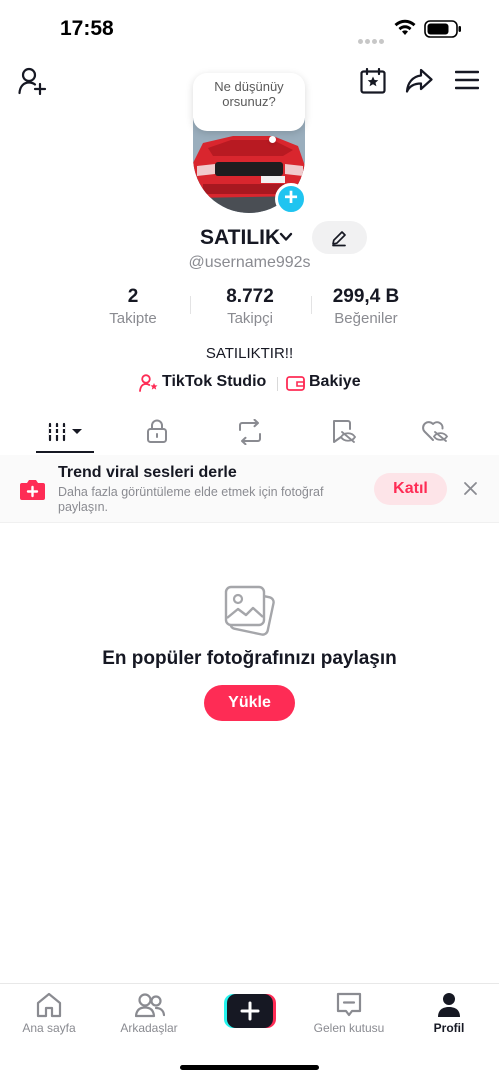 The width and height of the screenshot is (499, 1080). What do you see at coordinates (150, 1005) in the screenshot?
I see `friends-icon` at bounding box center [150, 1005].